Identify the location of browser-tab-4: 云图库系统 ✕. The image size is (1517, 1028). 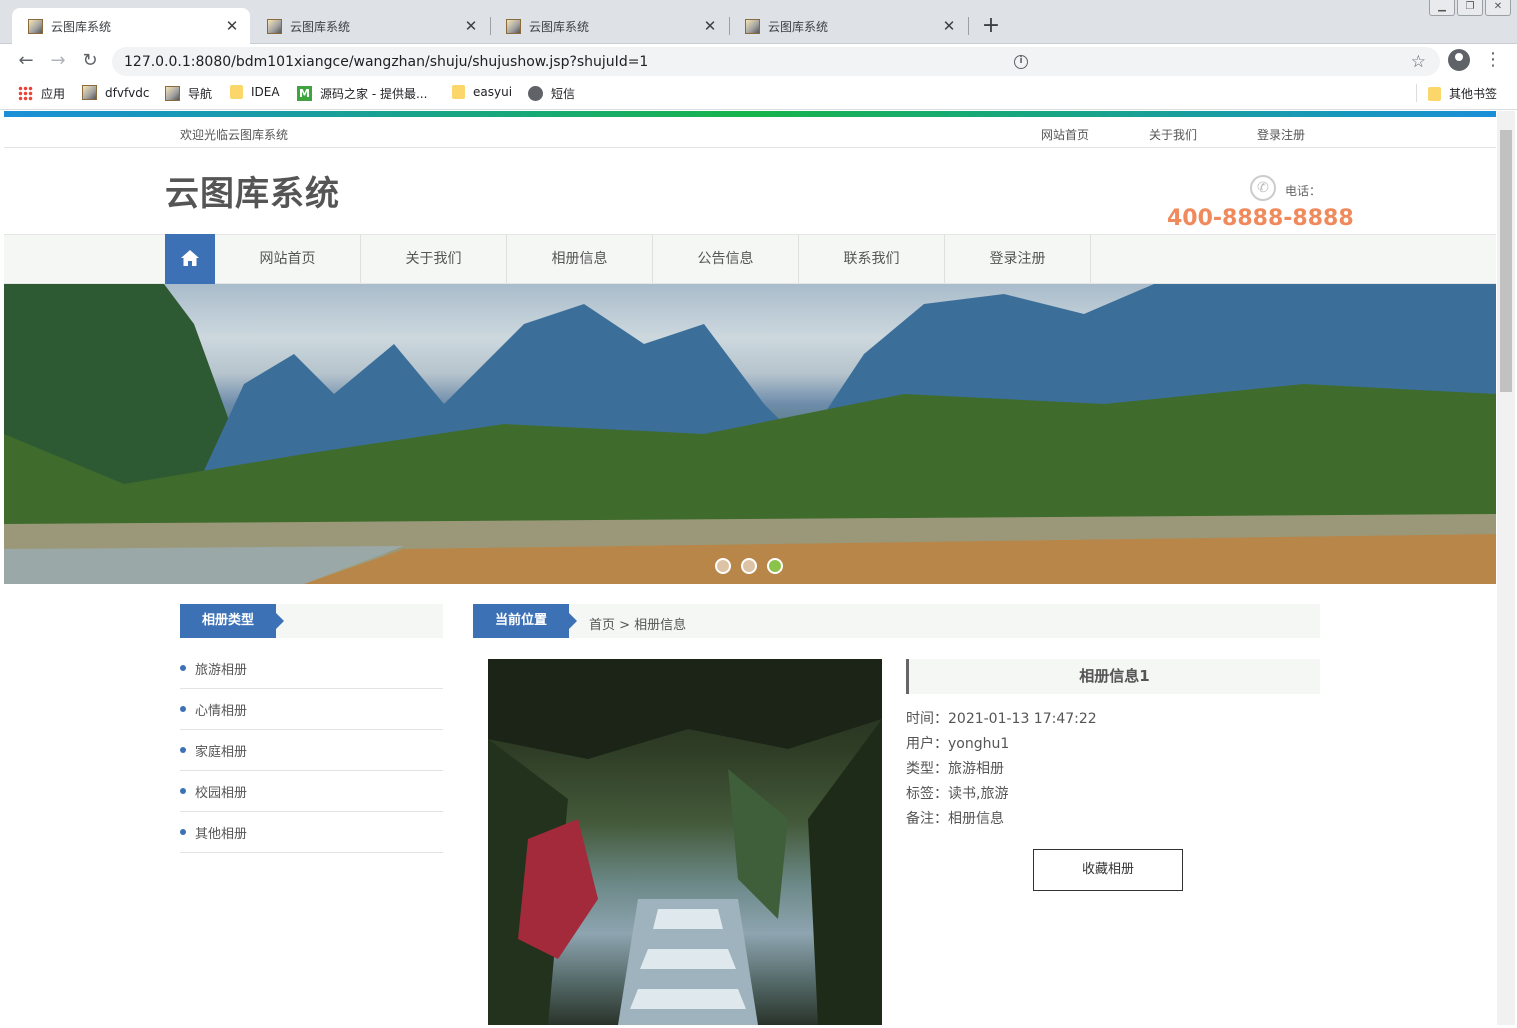
(848, 26).